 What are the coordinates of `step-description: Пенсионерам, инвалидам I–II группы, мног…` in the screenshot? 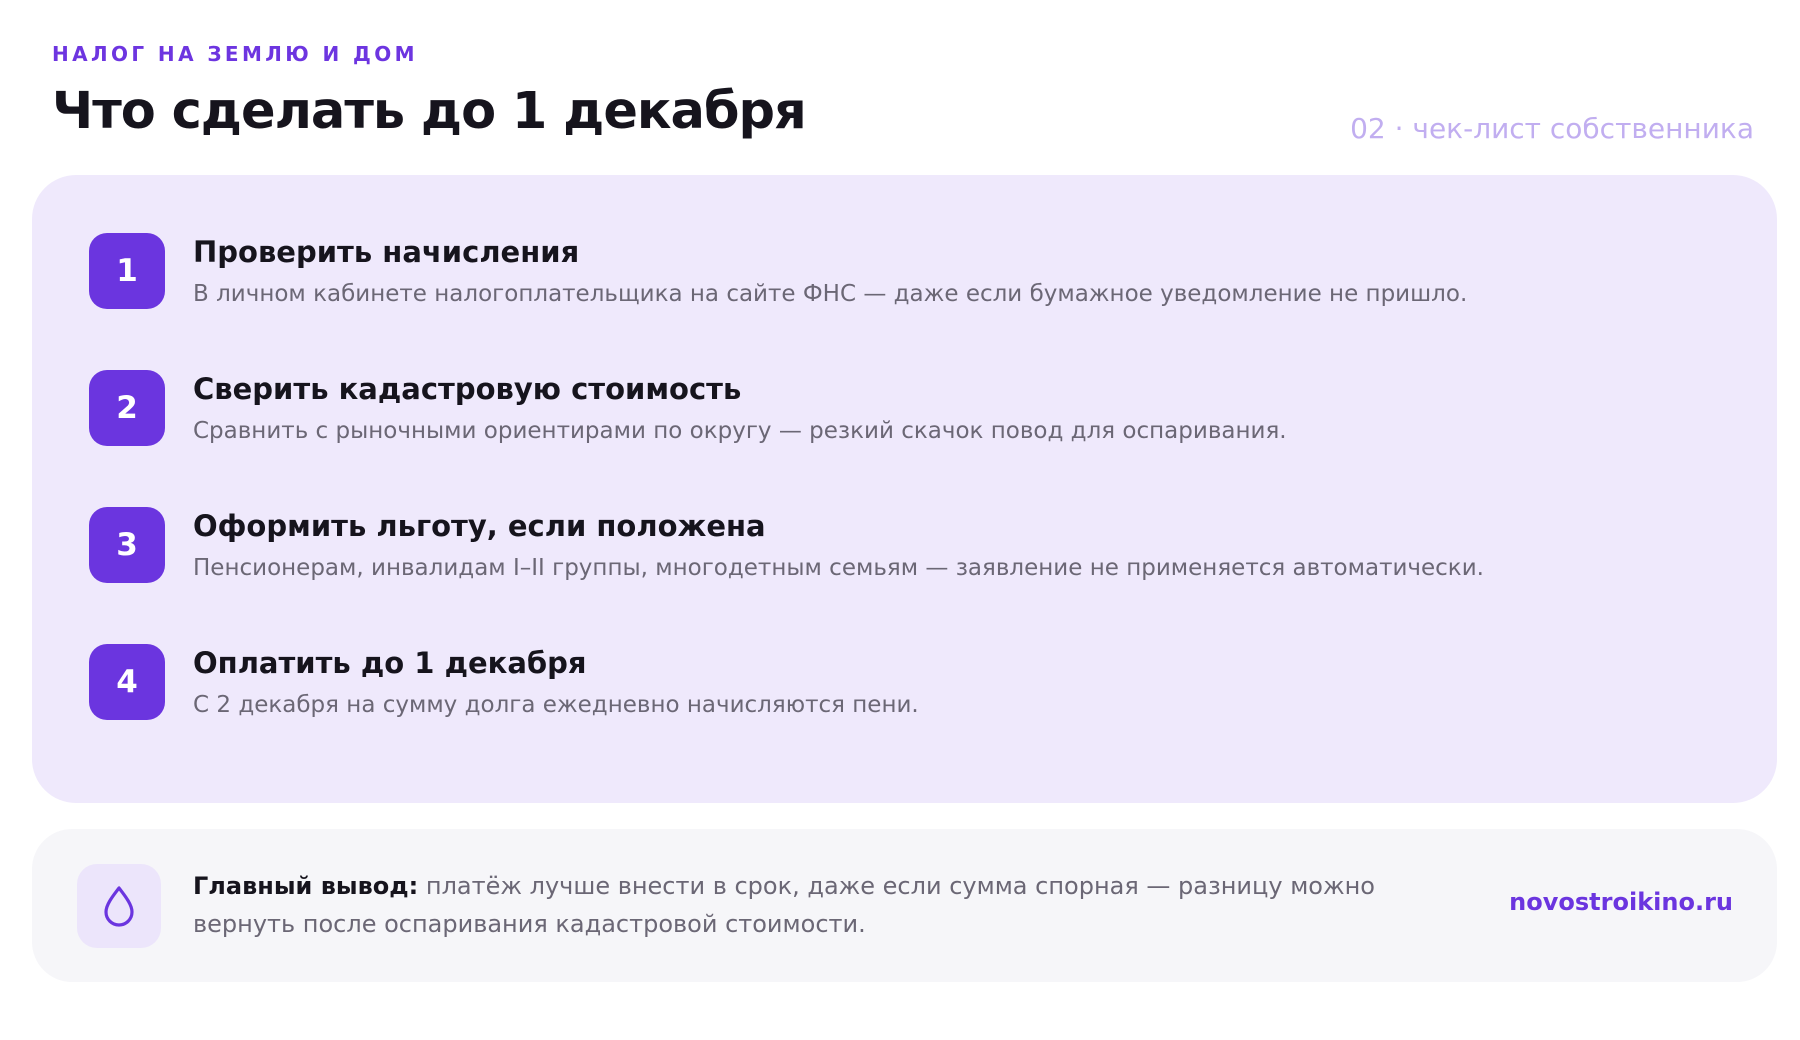 It's located at (838, 568).